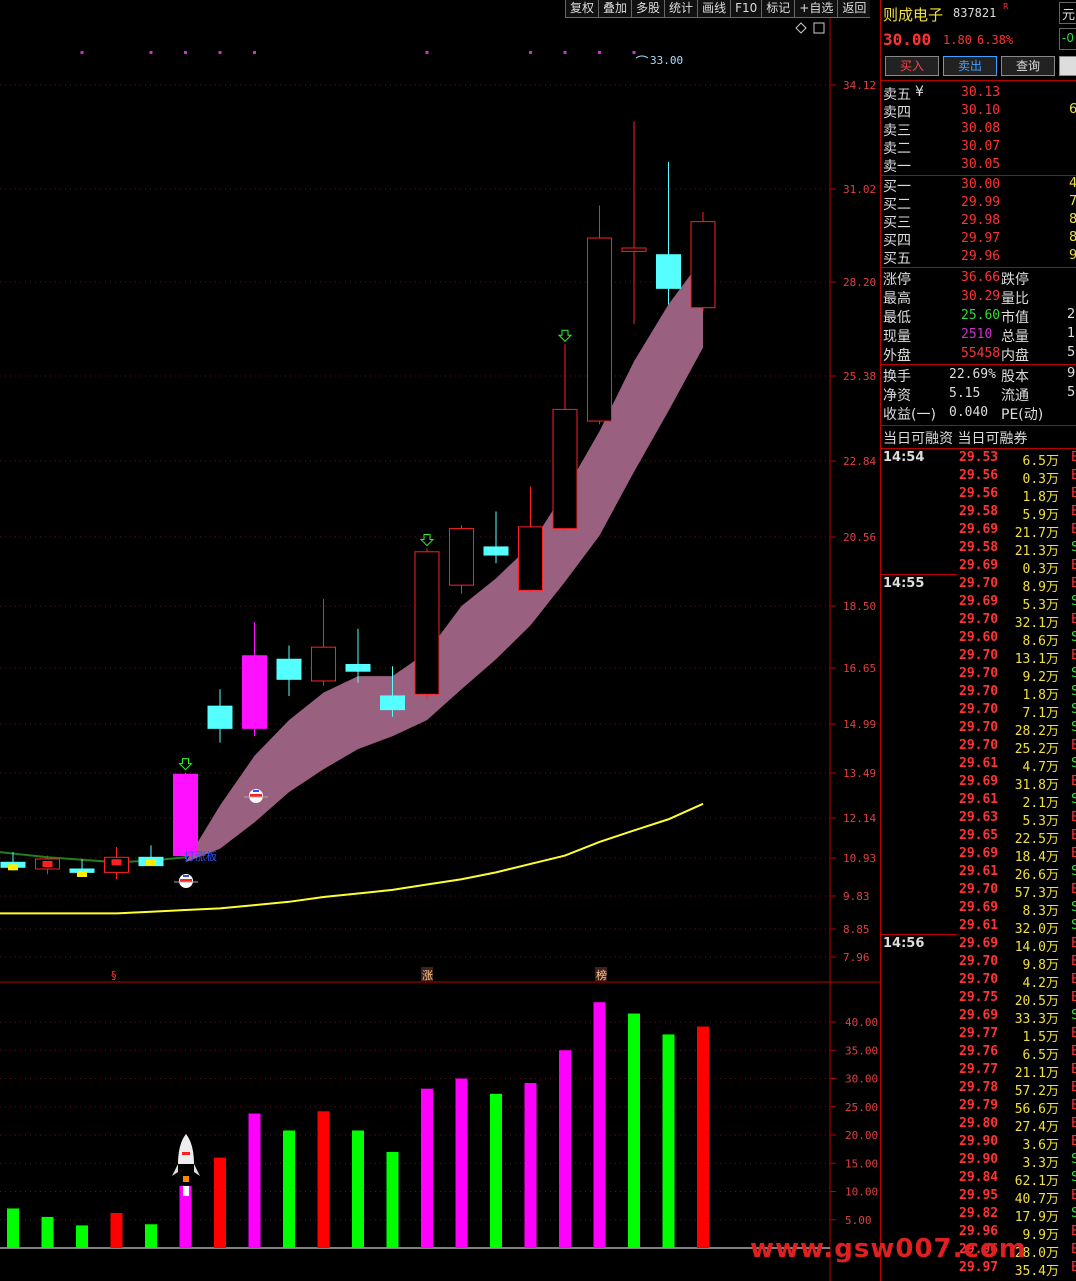  I want to click on ask-row: 卖三 30.08, so click(978, 129).